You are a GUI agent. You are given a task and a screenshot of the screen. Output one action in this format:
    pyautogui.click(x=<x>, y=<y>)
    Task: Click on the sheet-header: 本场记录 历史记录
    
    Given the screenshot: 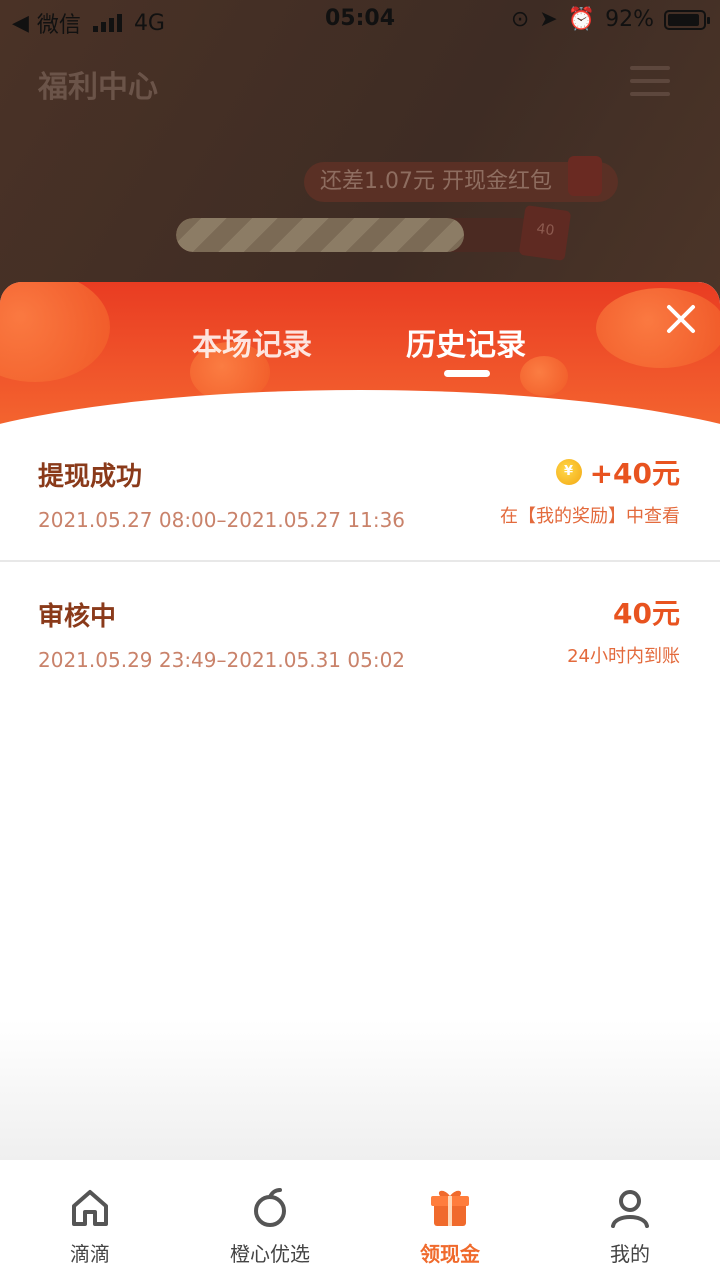 What is the action you would take?
    pyautogui.click(x=360, y=357)
    